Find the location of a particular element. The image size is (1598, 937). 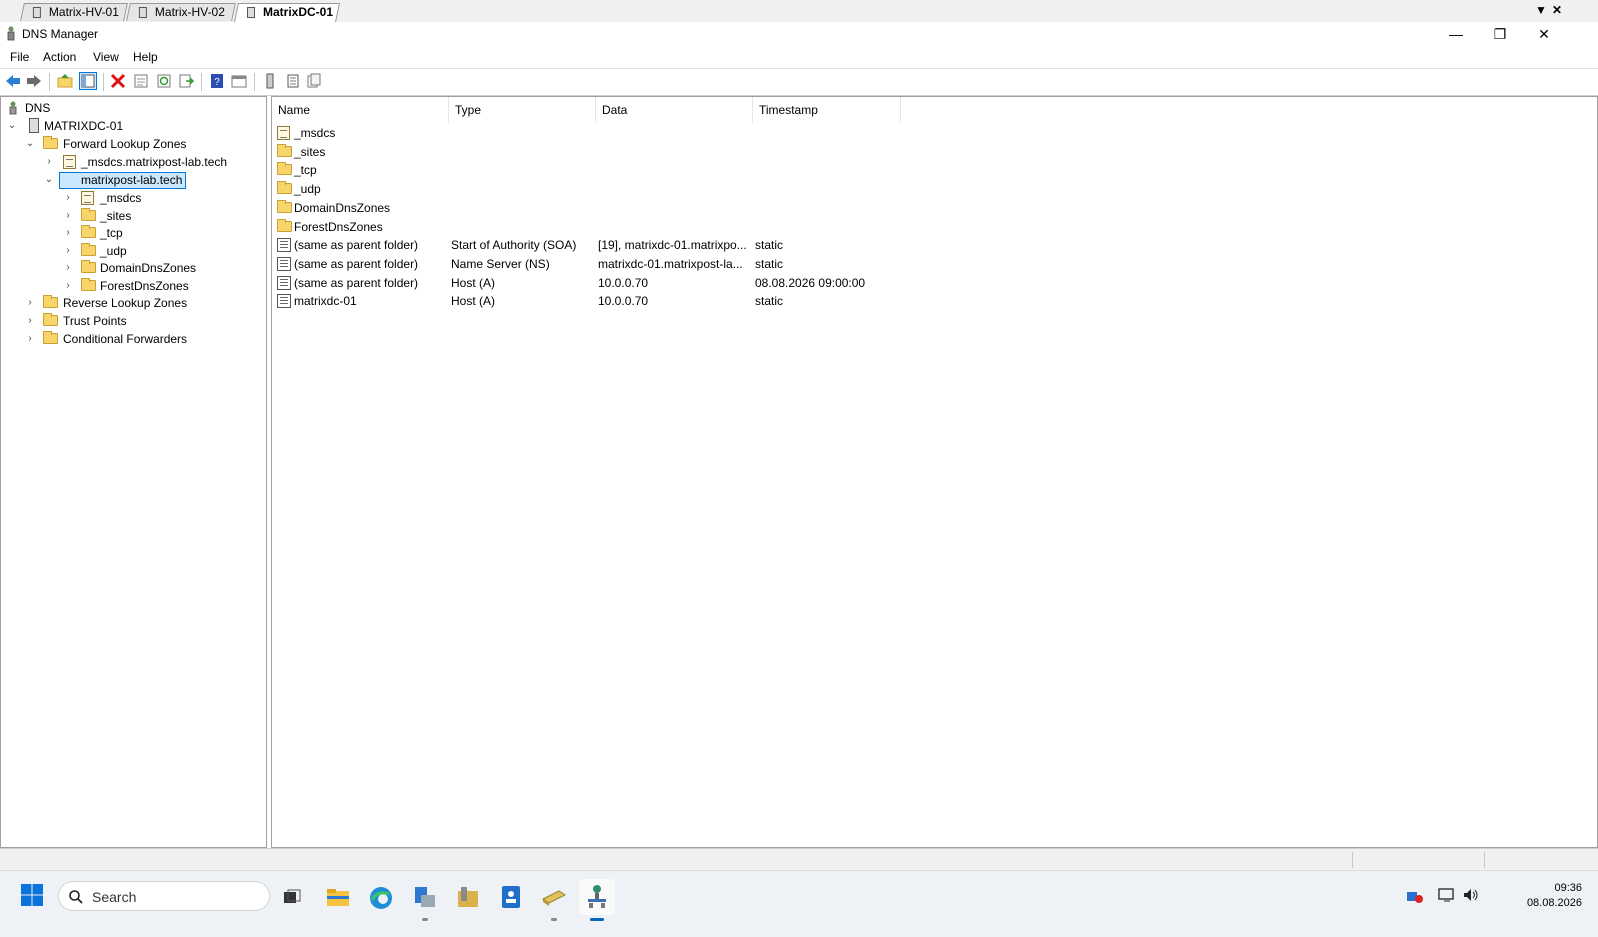

tree-label: _sites is located at coordinates (116, 216).